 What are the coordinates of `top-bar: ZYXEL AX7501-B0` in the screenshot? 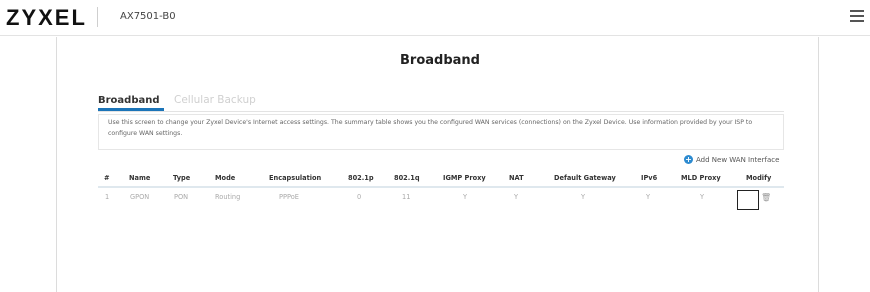 It's located at (435, 18).